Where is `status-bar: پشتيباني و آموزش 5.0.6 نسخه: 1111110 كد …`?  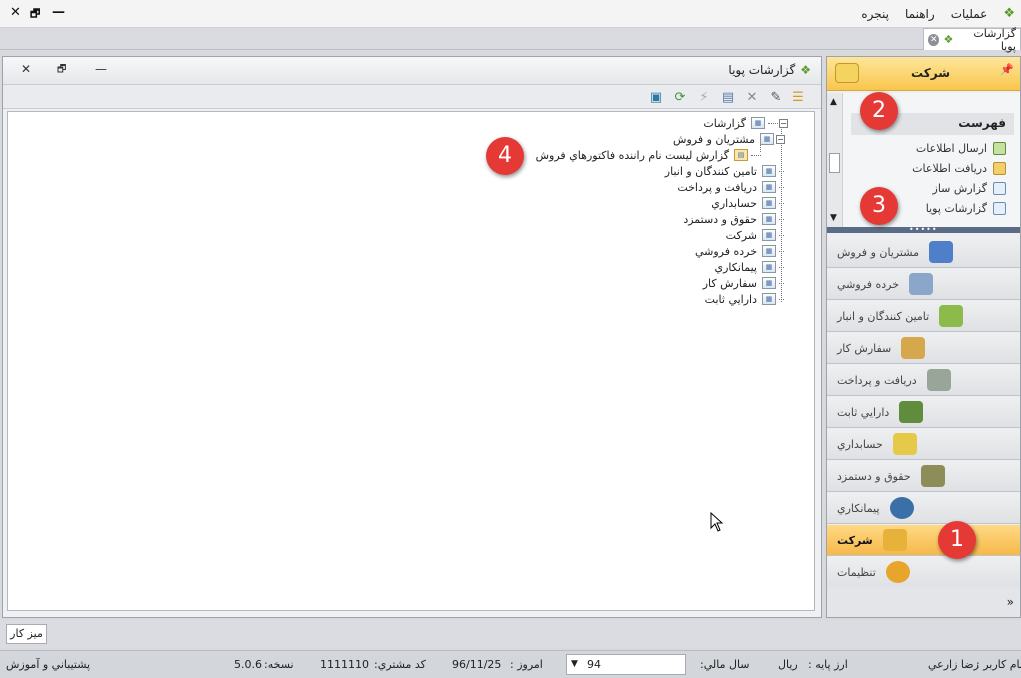
status-bar: پشتيباني و آموزش 5.0.6 نسخه: 1111110 كد … is located at coordinates (510, 664).